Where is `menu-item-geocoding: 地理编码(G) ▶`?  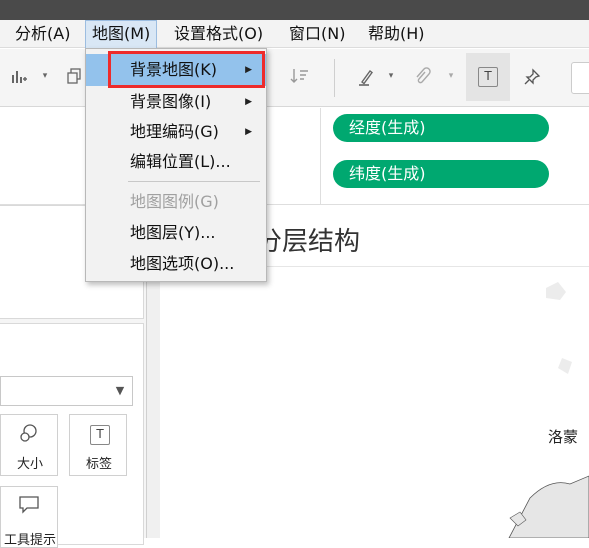
menu-item-geocoding: 地理编码(G) ▶ is located at coordinates (176, 132).